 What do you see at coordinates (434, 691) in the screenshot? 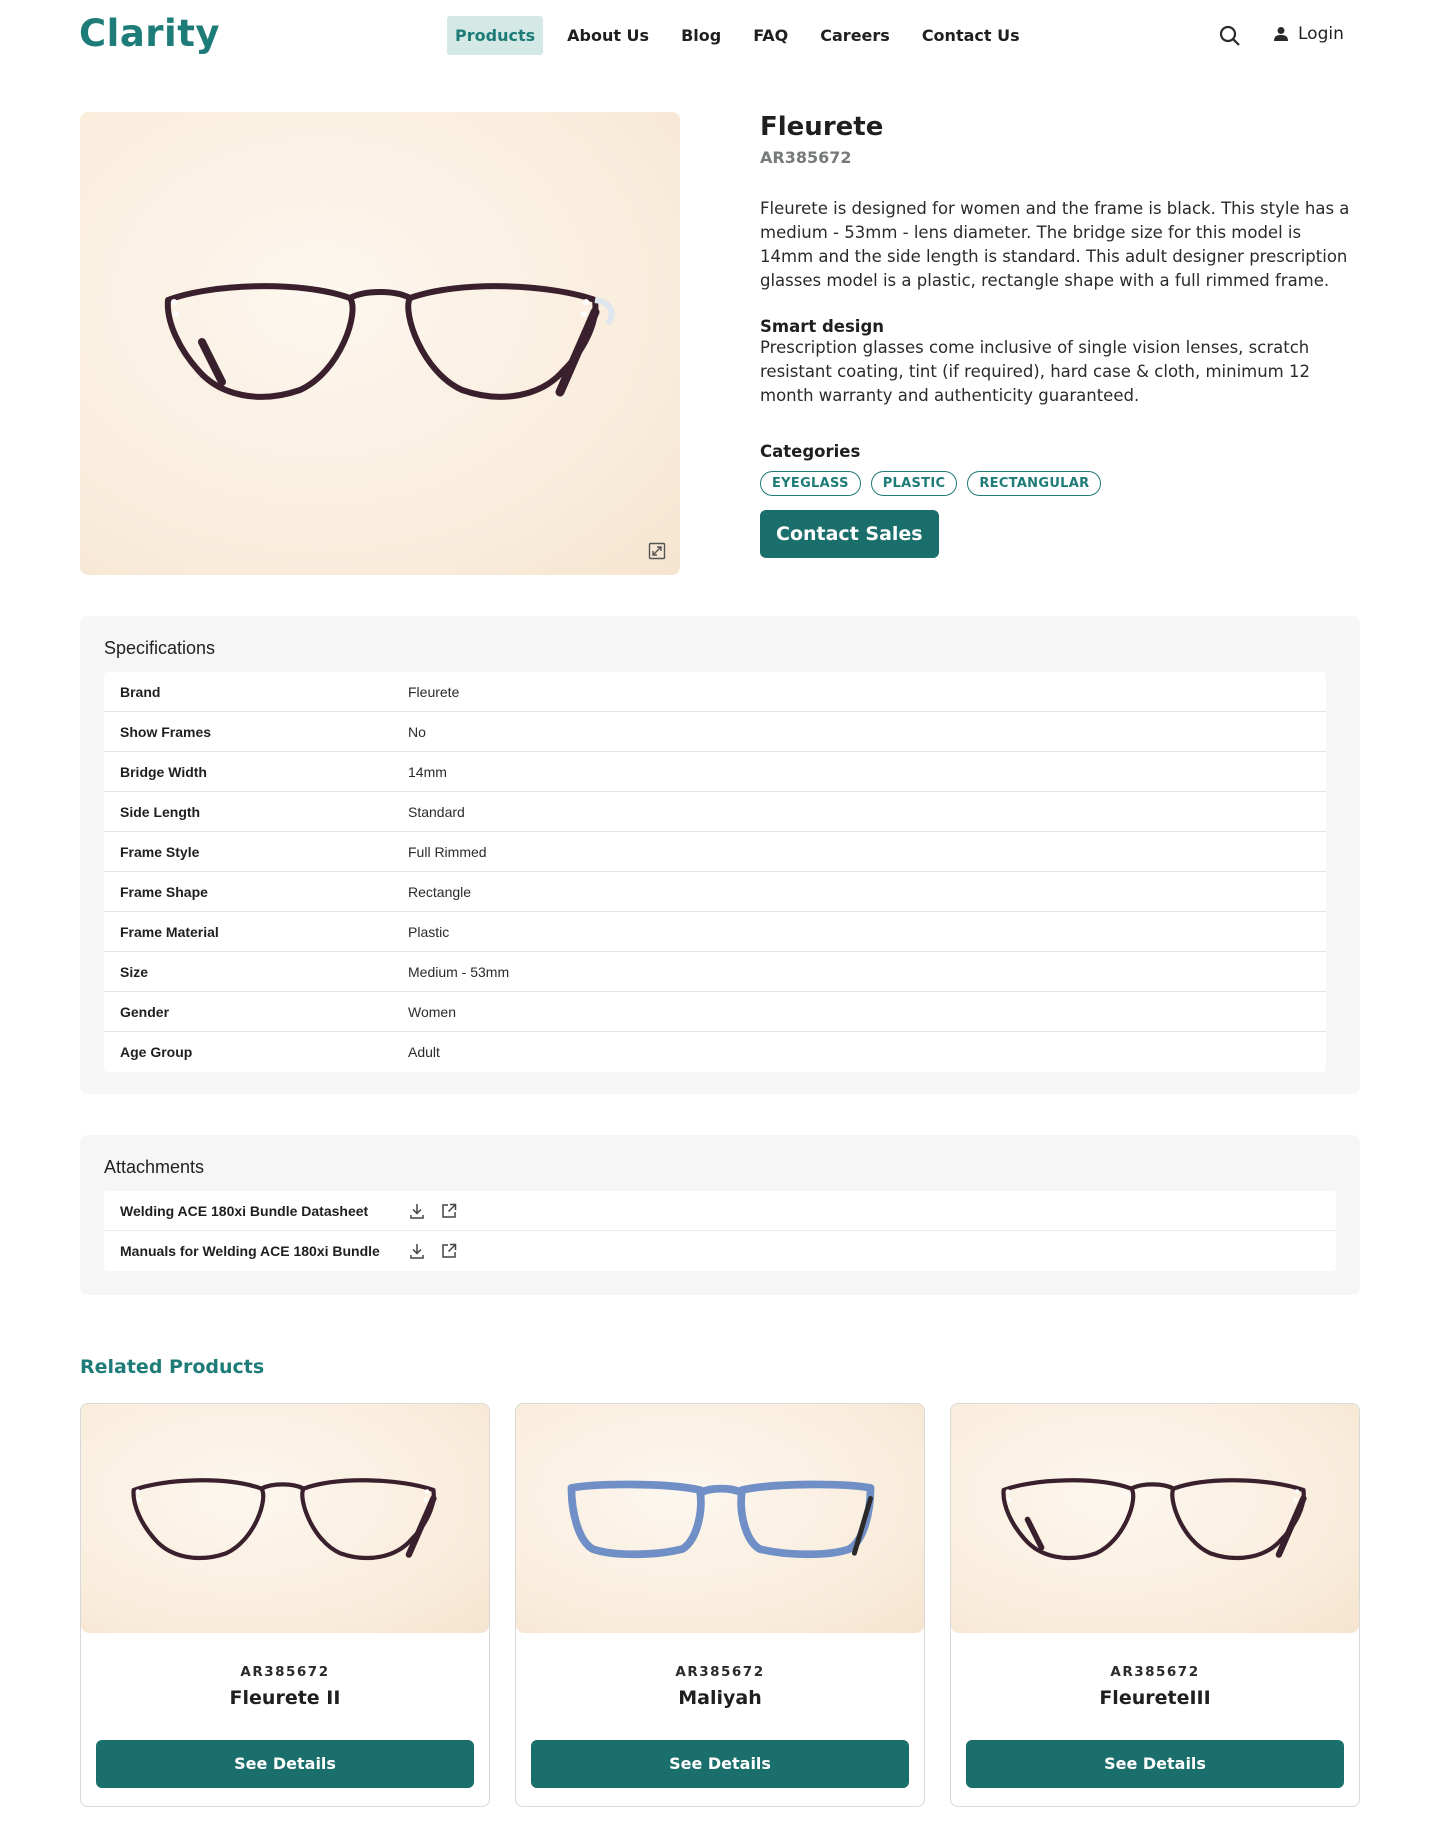
I see `spec-value: Fleurete` at bounding box center [434, 691].